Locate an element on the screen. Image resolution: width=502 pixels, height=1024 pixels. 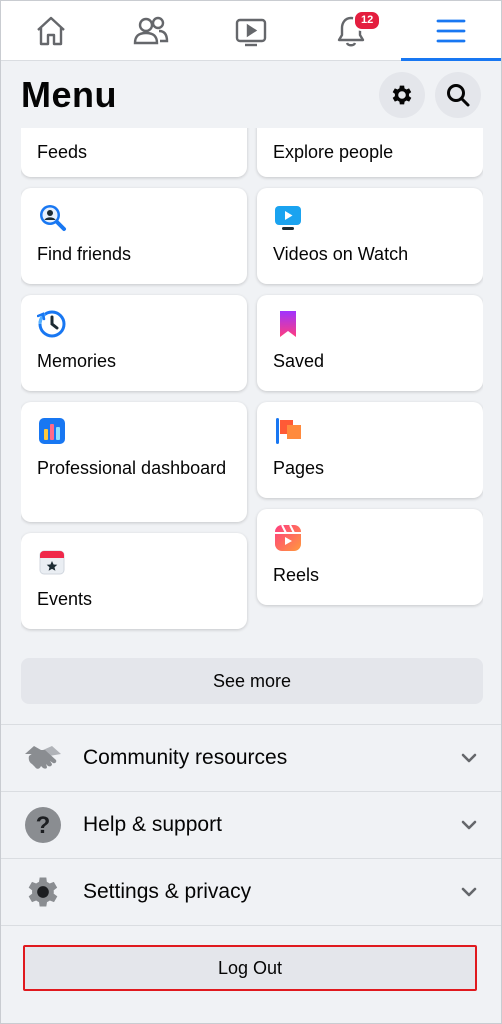
shortcut-find-friends: Find friends is located at coordinates (134, 236).